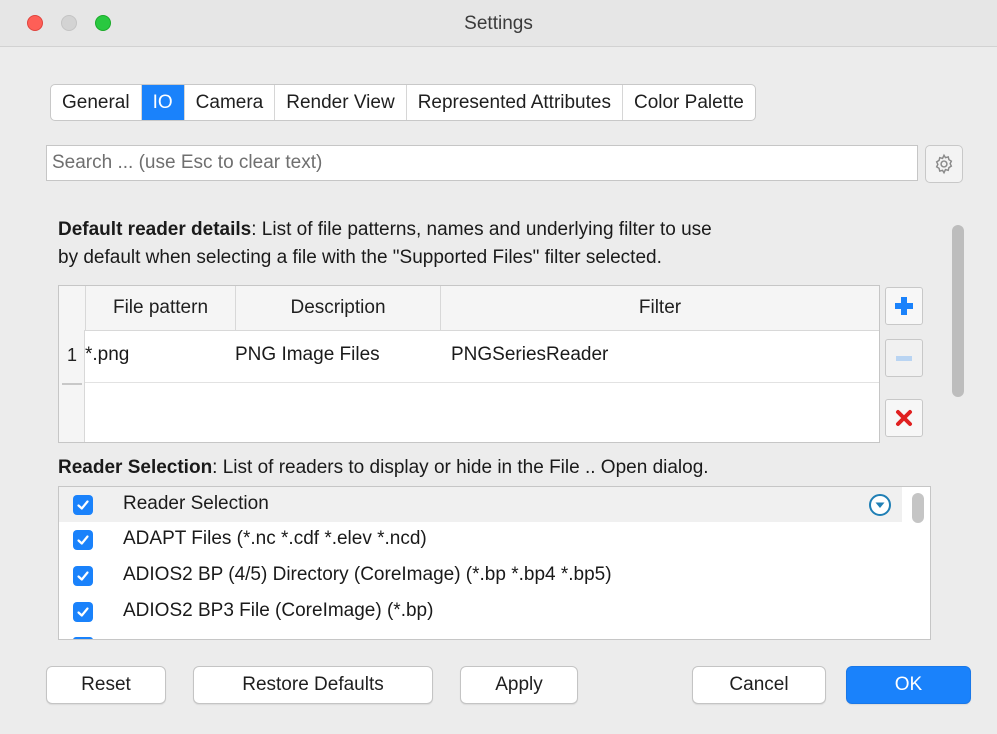  I want to click on minus-icon, so click(904, 358).